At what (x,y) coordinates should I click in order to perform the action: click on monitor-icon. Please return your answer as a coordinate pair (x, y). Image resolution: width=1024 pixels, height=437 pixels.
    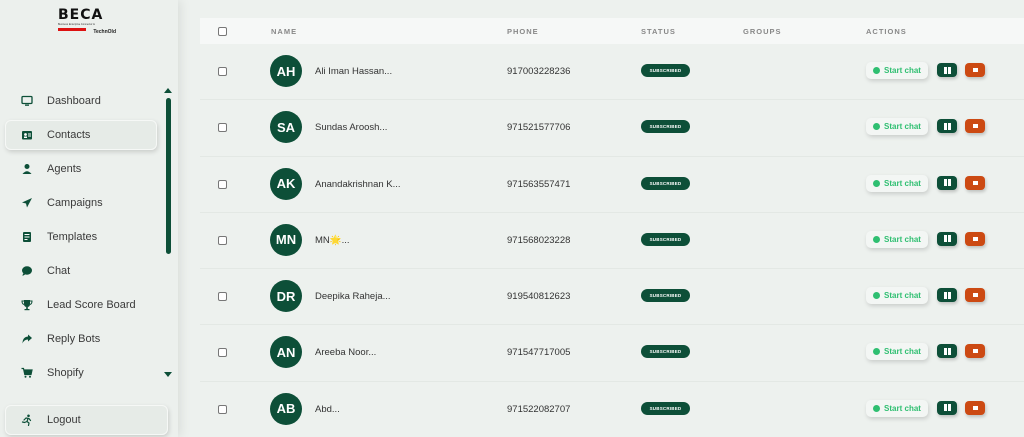
    Looking at the image, I should click on (27, 101).